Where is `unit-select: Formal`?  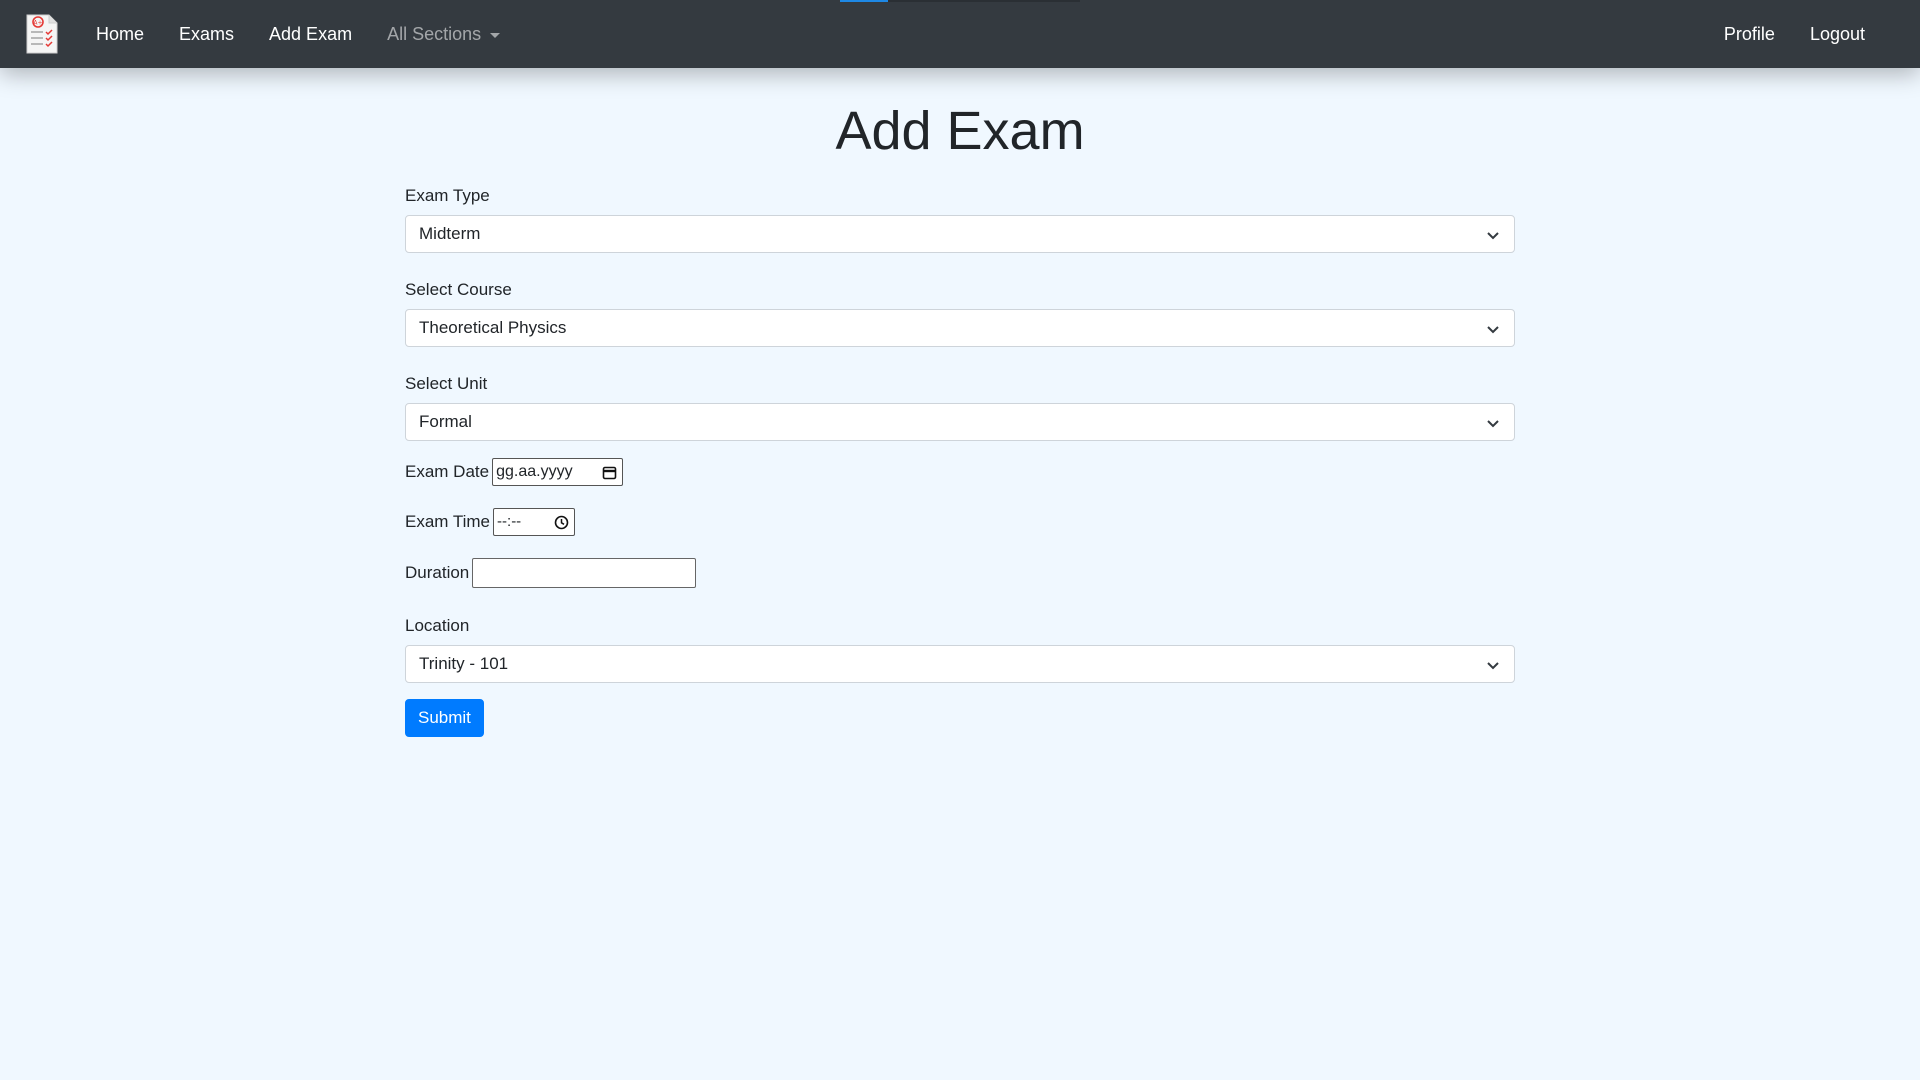
unit-select: Formal is located at coordinates (960, 422).